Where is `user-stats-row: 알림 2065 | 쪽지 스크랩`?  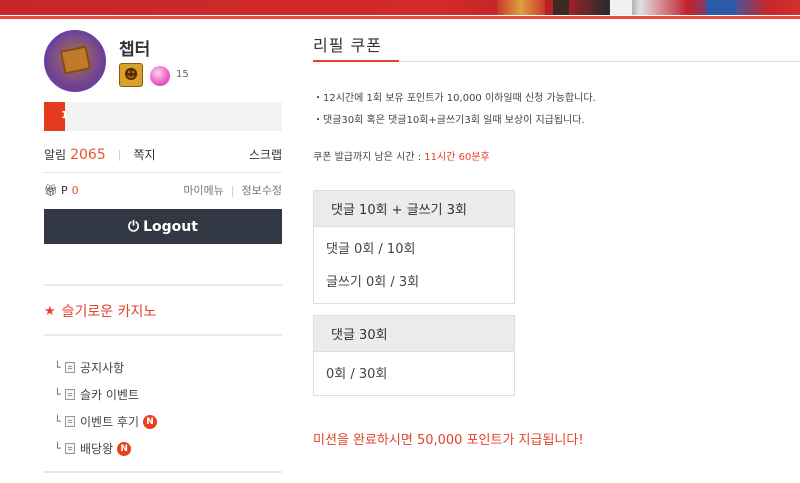
user-stats-row: 알림 2065 | 쪽지 스크랩 is located at coordinates (163, 154).